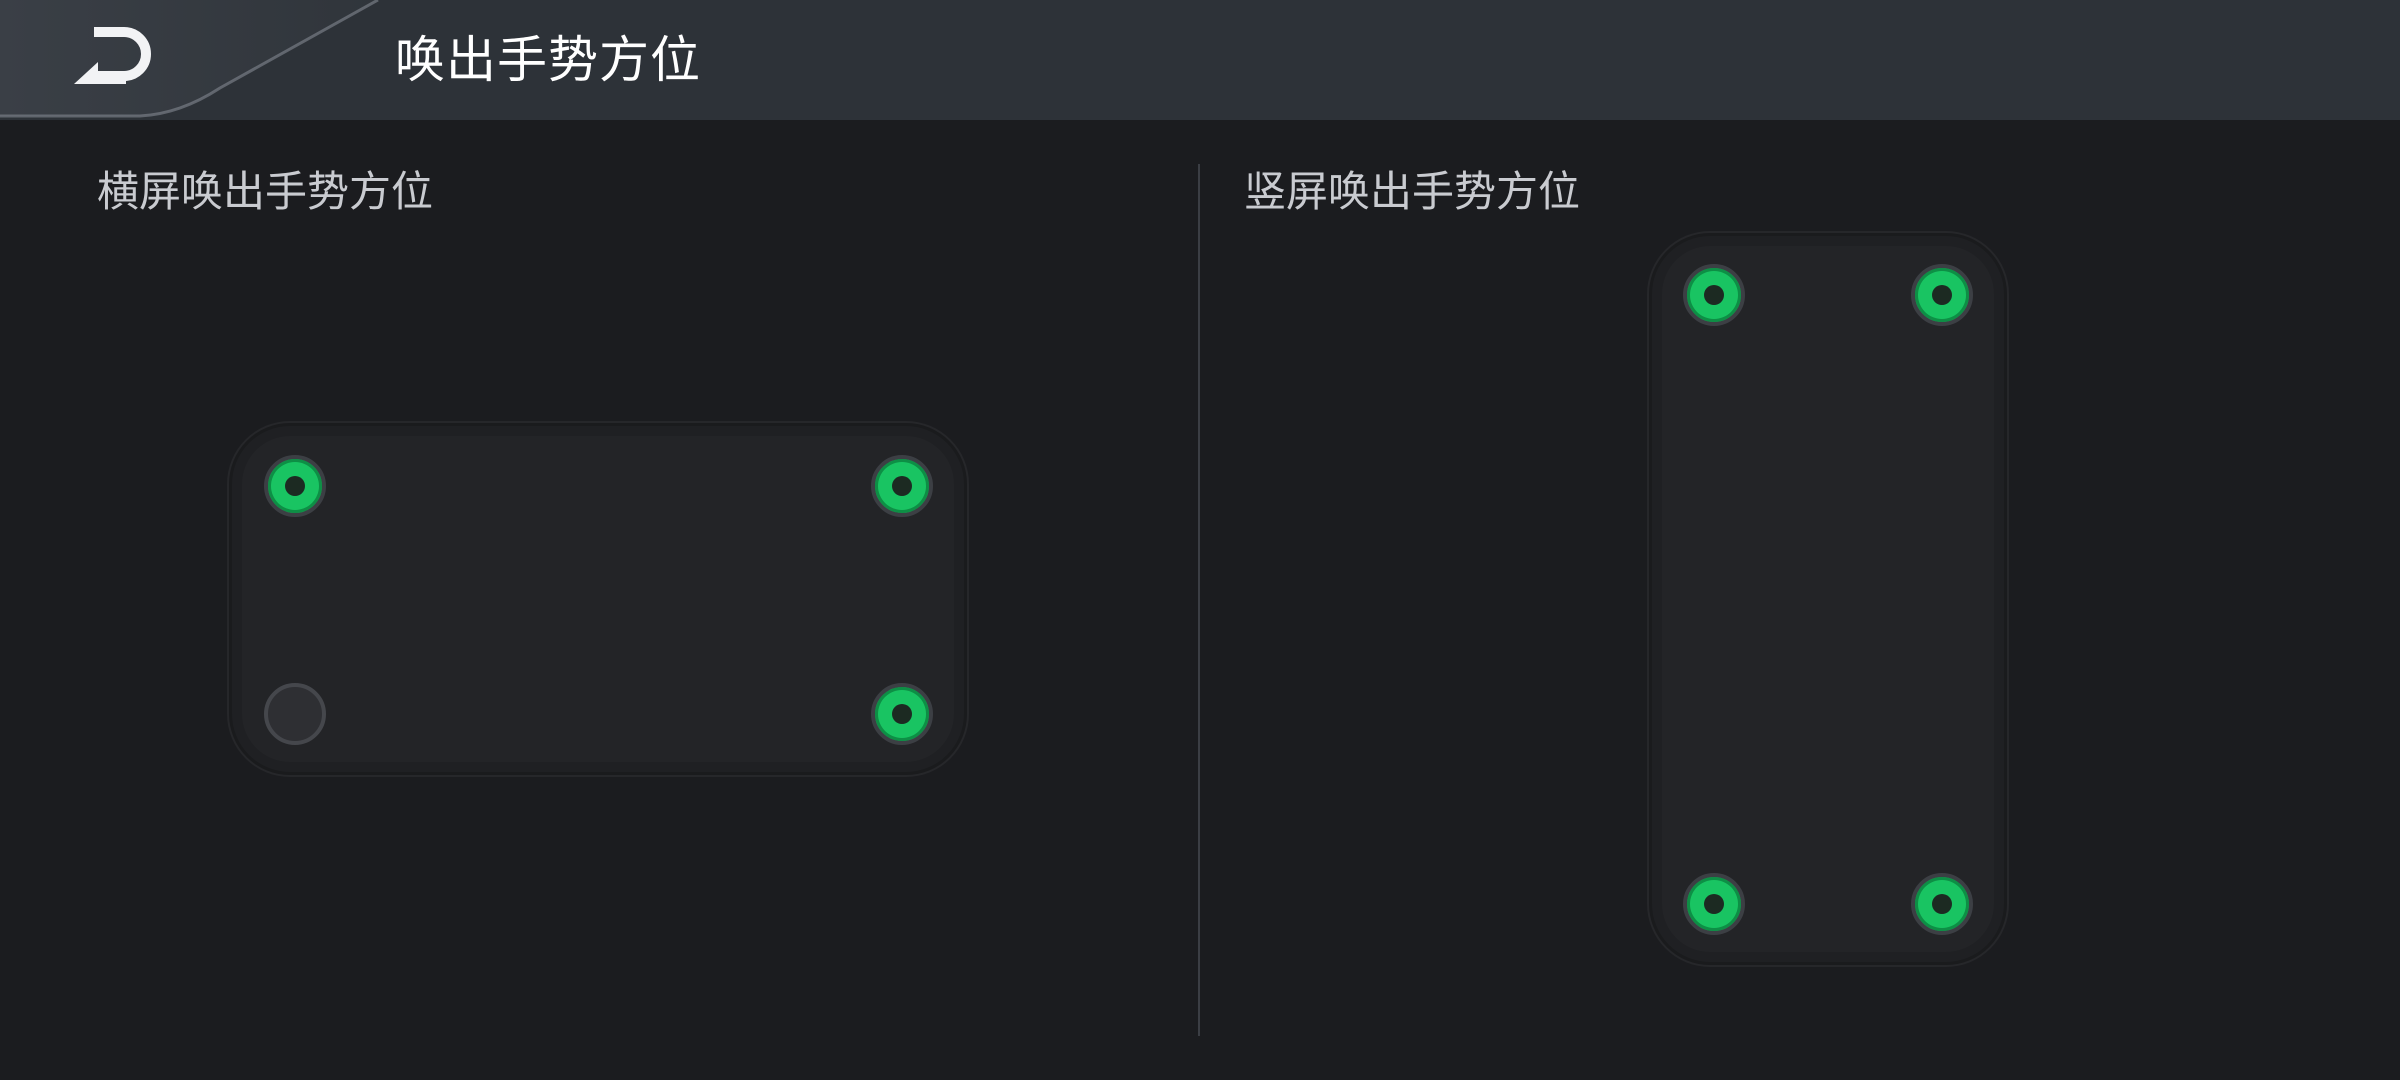 The height and width of the screenshot is (1080, 2400). I want to click on portrait-top-right-toggle, so click(1942, 295).